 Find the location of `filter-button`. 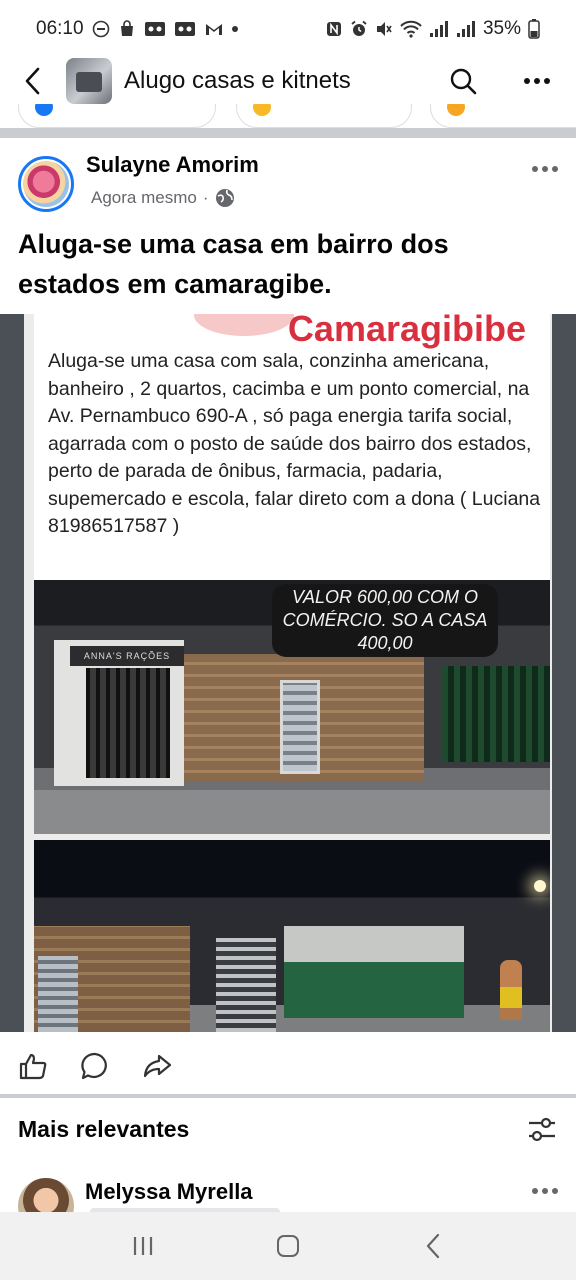

filter-button is located at coordinates (542, 1130).